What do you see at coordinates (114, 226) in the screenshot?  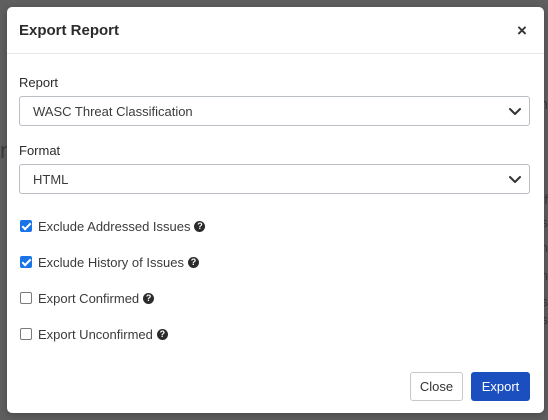 I see `option-label: Exclude Addressed Issues` at bounding box center [114, 226].